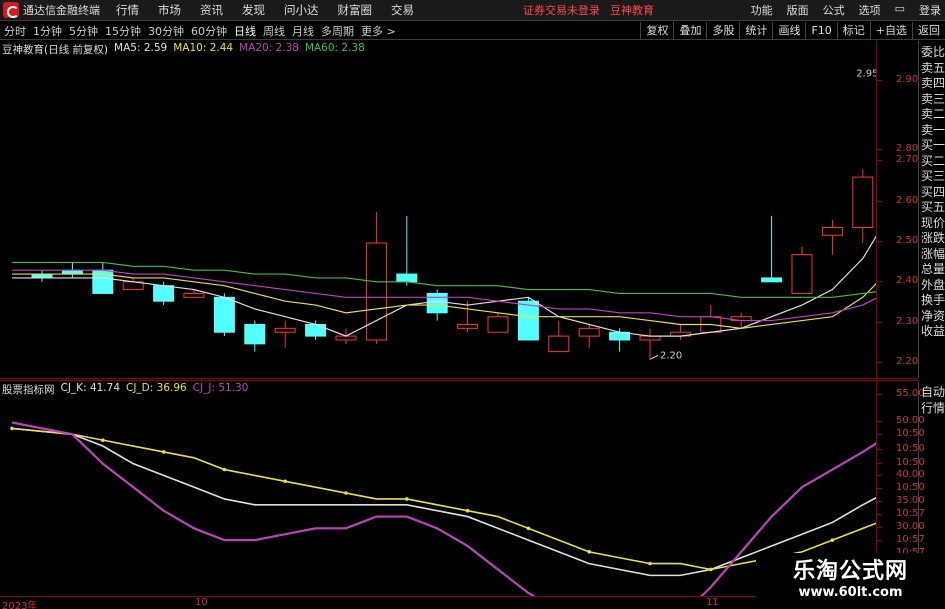 The height and width of the screenshot is (609, 945). I want to click on tool-zixuan: +自选, so click(890, 31).